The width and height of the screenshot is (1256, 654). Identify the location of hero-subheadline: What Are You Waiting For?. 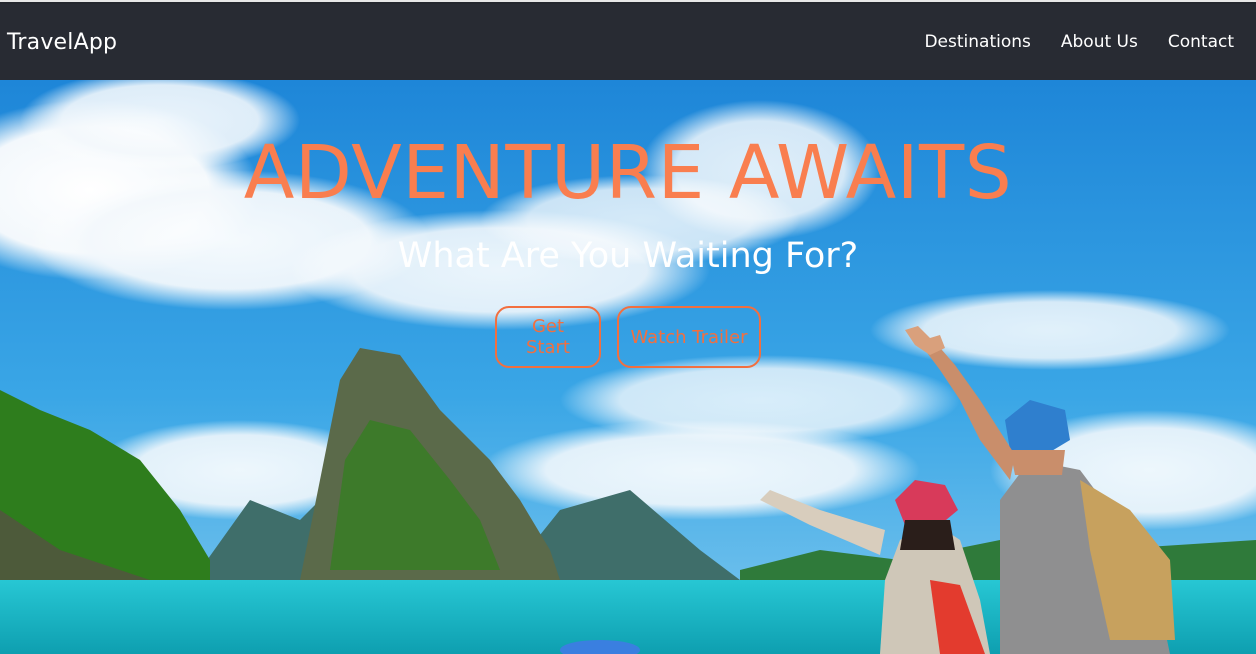
(628, 256).